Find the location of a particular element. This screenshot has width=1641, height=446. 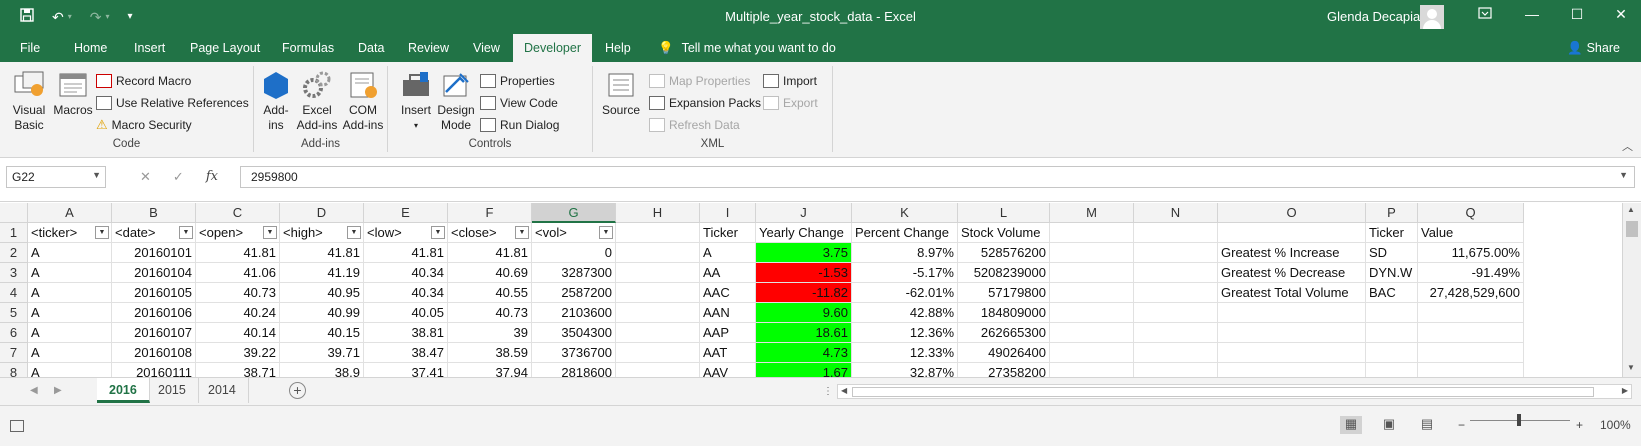

column-header-e: E is located at coordinates (406, 213).